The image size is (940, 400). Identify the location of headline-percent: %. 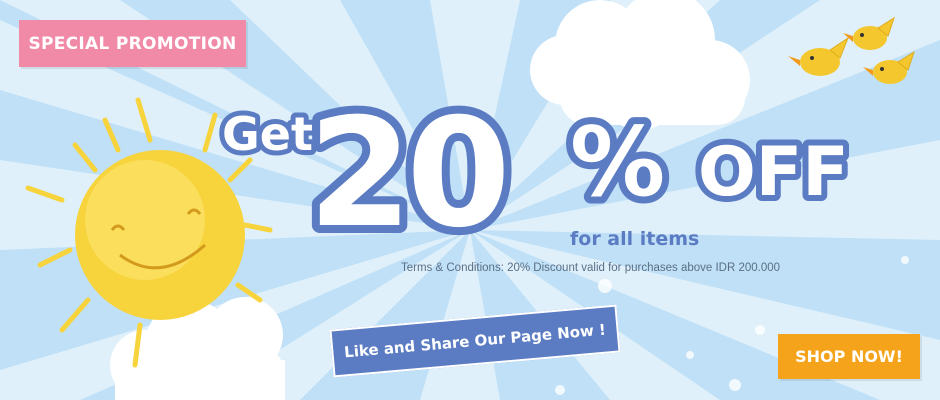
(617, 163).